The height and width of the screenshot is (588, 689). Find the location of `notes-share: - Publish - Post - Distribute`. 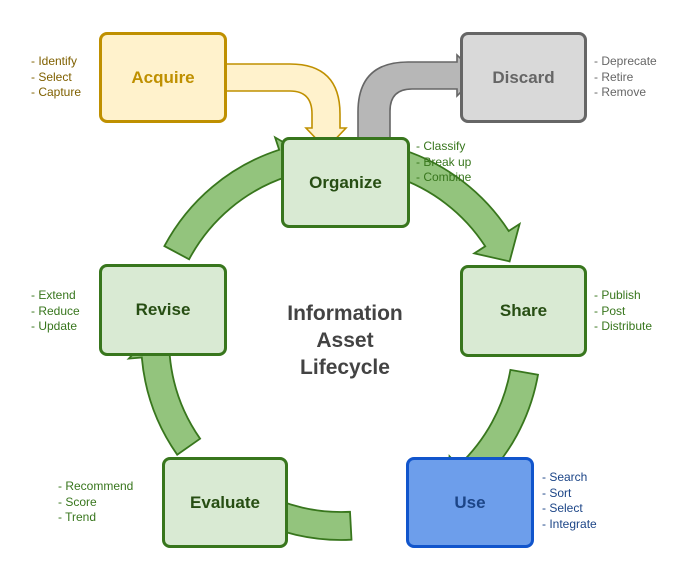

notes-share: - Publish - Post - Distribute is located at coordinates (623, 311).